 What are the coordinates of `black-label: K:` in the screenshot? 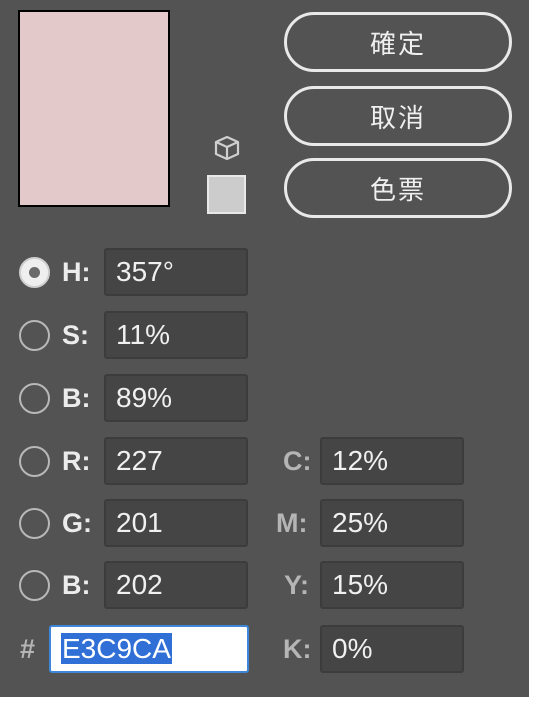 It's located at (297, 649).